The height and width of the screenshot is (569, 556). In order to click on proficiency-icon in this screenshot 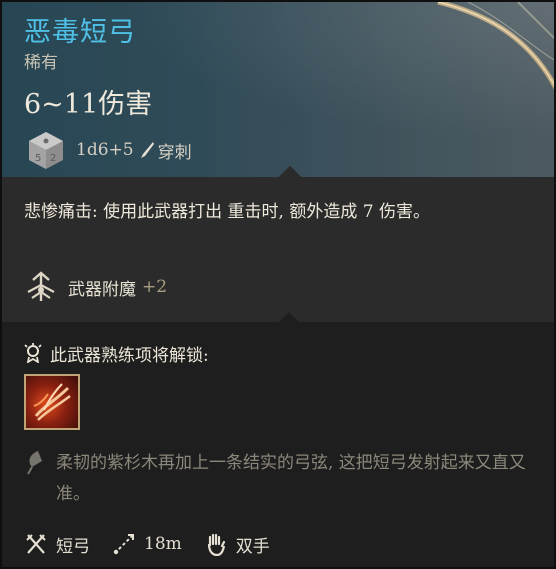, I will do `click(33, 353)`.